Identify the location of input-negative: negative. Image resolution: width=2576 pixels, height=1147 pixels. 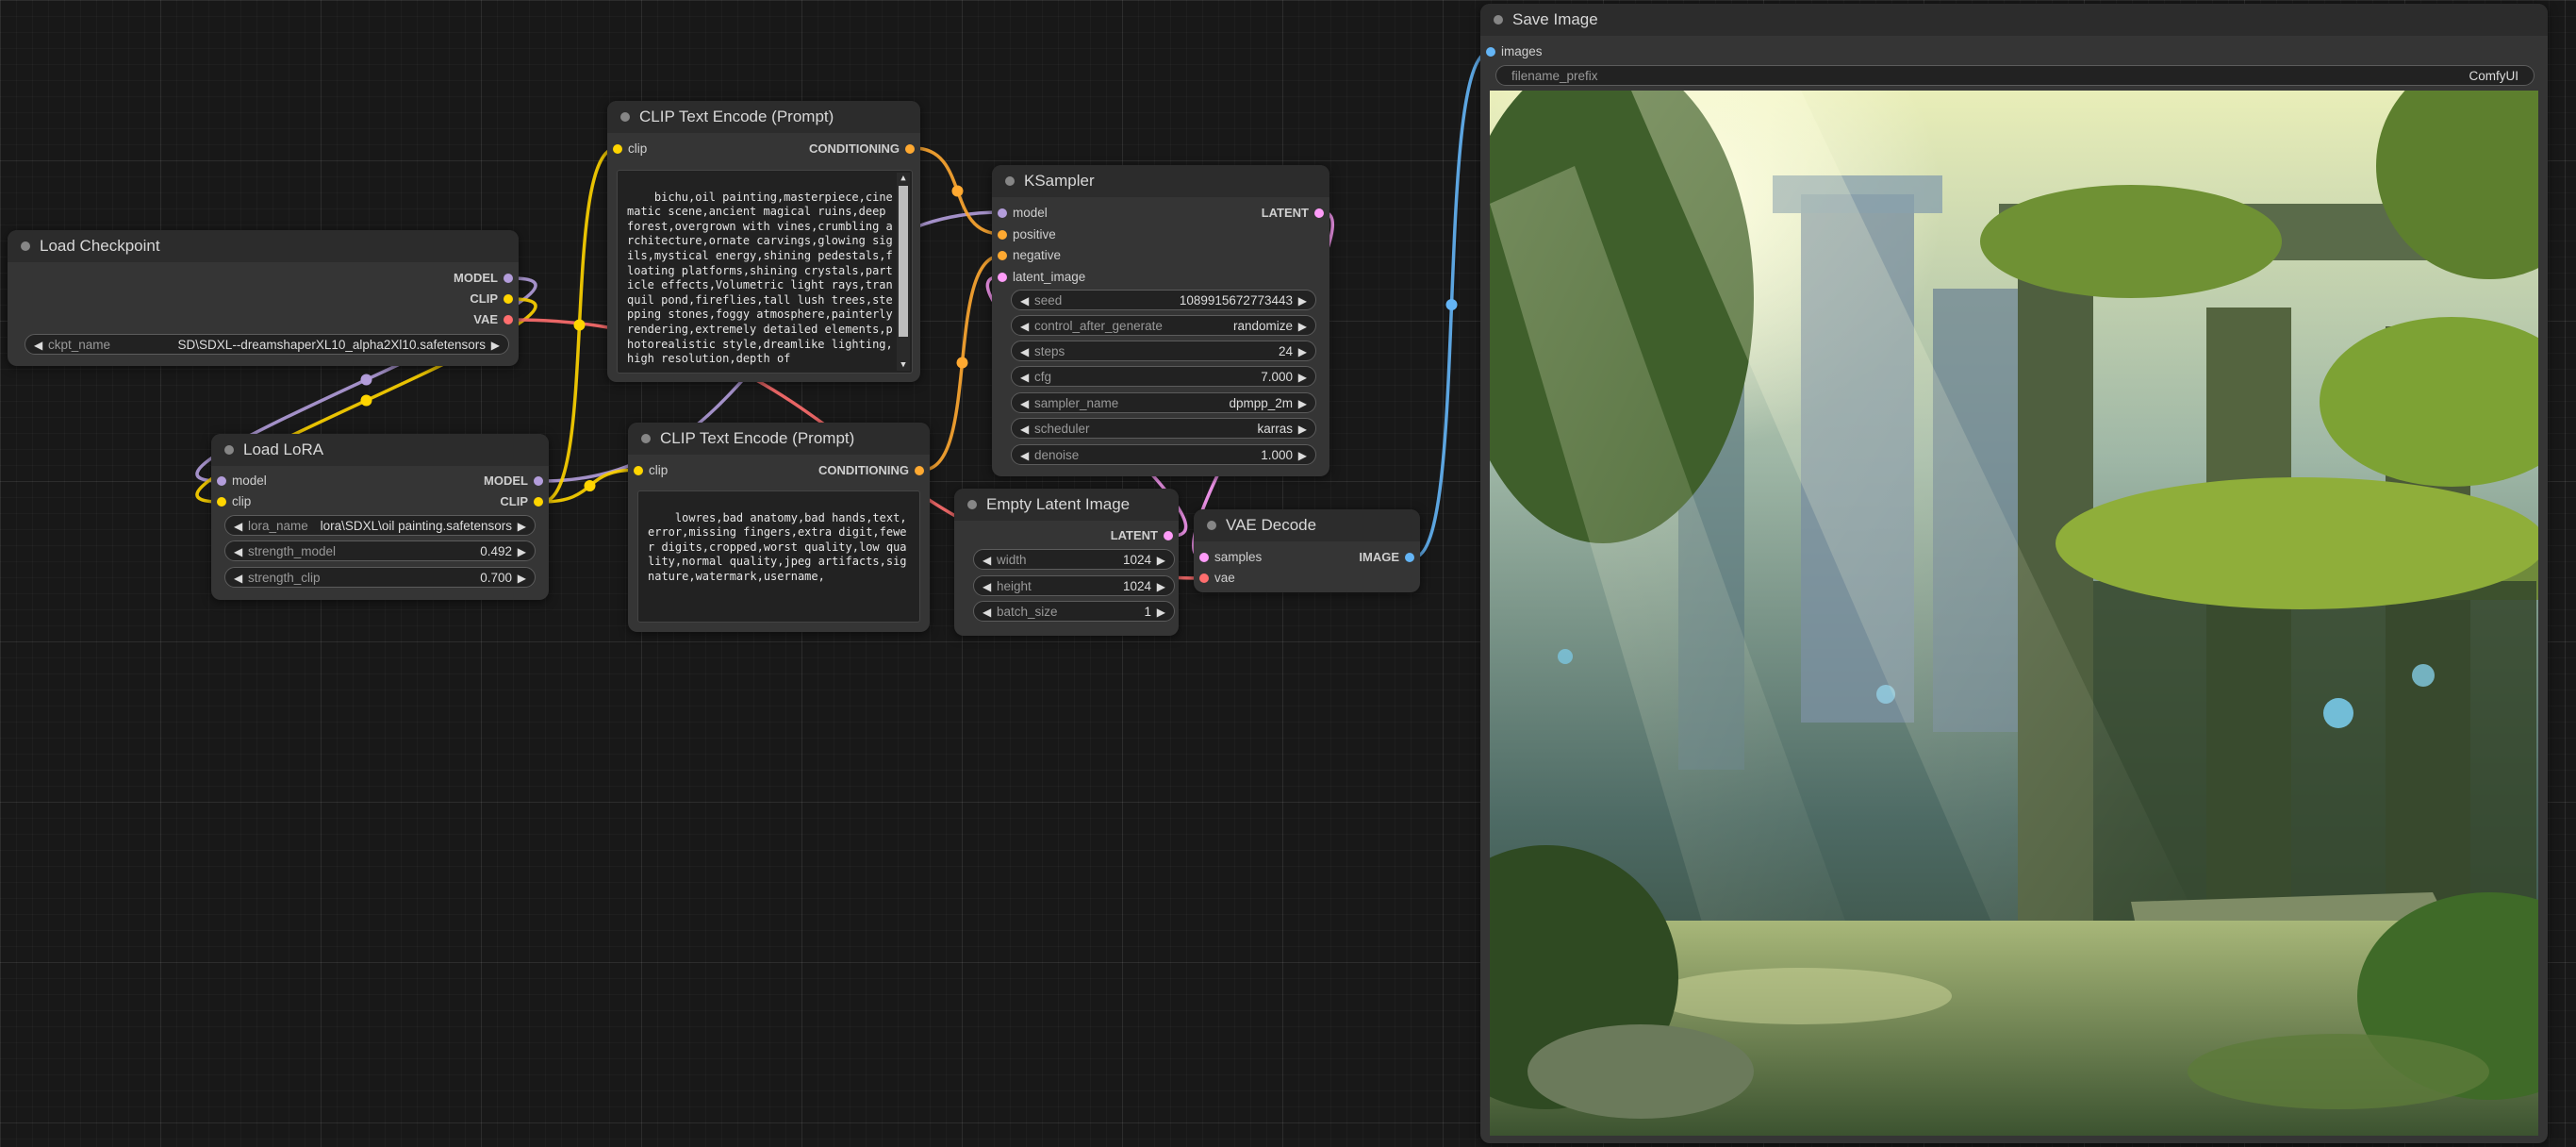
(1026, 255).